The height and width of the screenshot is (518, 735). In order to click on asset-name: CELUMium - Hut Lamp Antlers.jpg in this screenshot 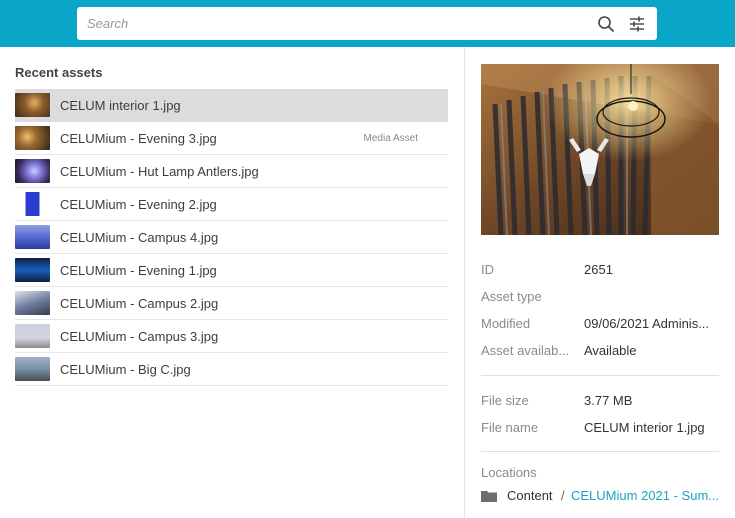, I will do `click(159, 171)`.